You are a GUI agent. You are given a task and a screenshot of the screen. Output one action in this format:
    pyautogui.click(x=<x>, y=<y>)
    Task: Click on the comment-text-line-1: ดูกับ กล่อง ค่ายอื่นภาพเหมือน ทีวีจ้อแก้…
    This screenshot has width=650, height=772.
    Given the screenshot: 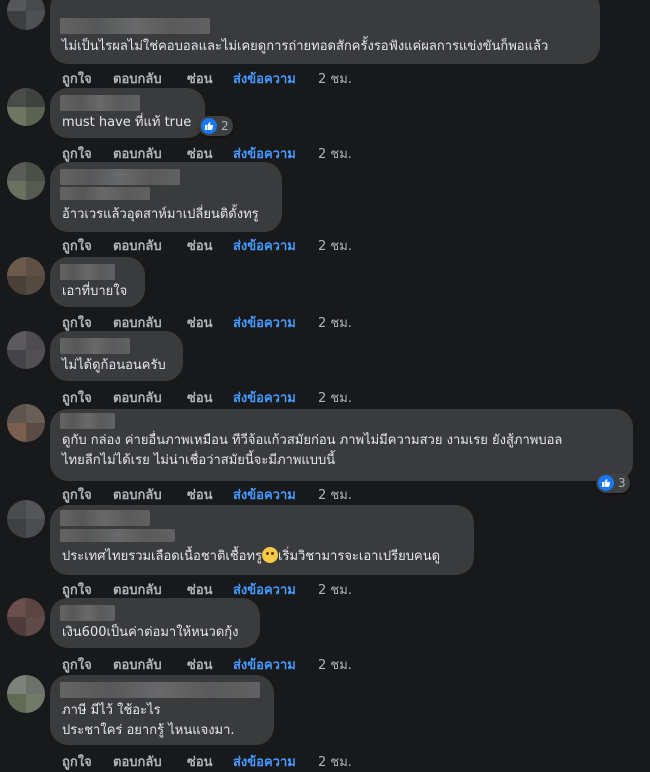 What is the action you would take?
    pyautogui.click(x=312, y=440)
    